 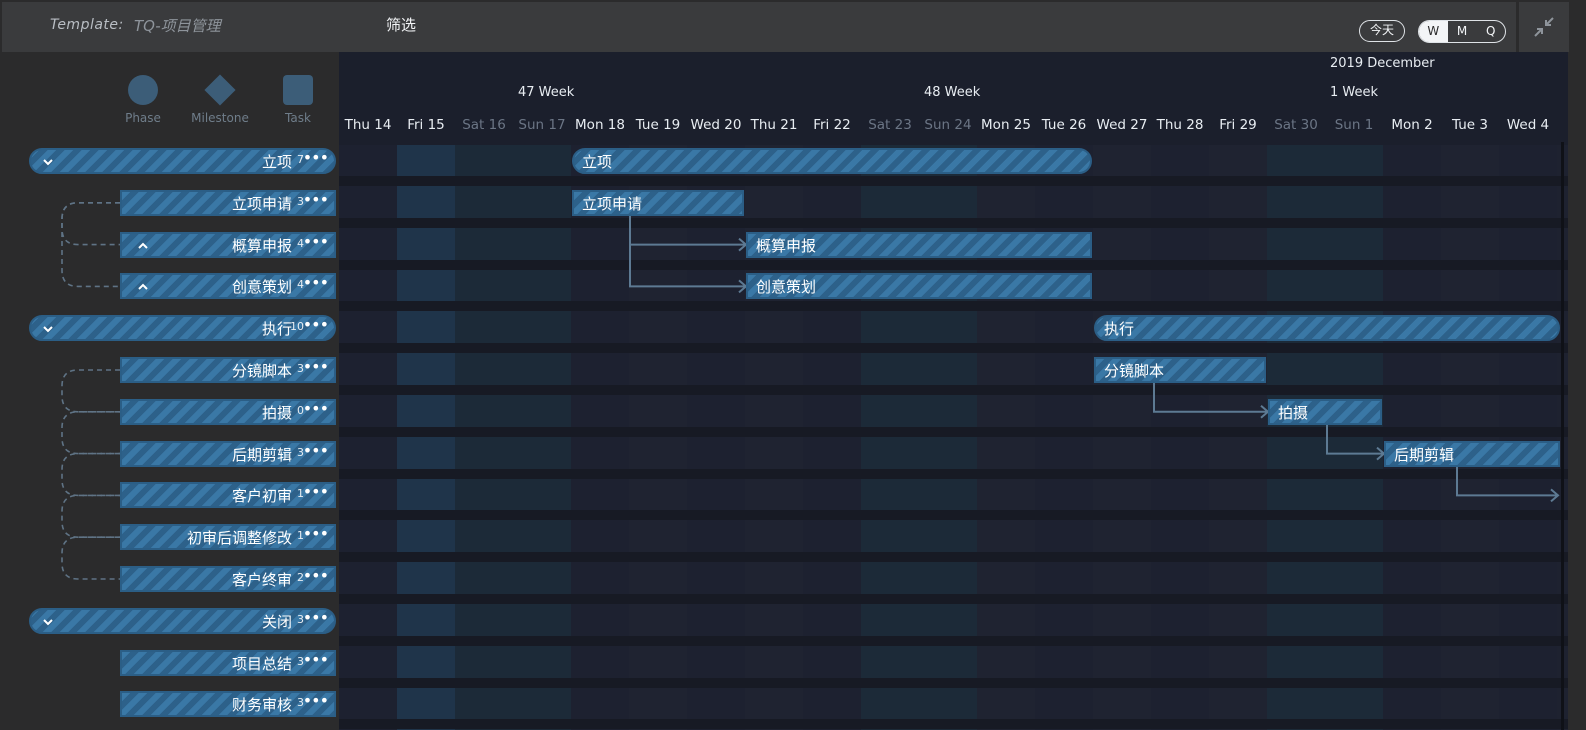 What do you see at coordinates (228, 662) in the screenshot?
I see `tree-task-row: 项目总结 3 •••` at bounding box center [228, 662].